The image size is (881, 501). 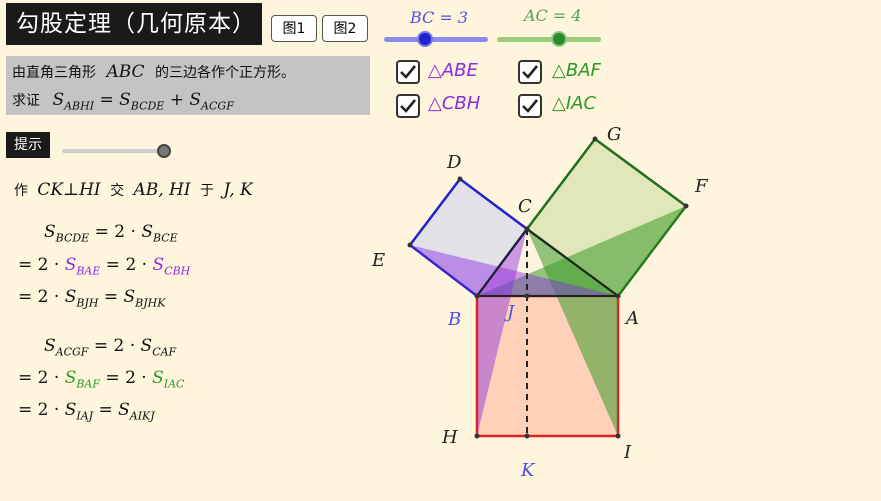 What do you see at coordinates (410, 245) in the screenshot?
I see `point-e` at bounding box center [410, 245].